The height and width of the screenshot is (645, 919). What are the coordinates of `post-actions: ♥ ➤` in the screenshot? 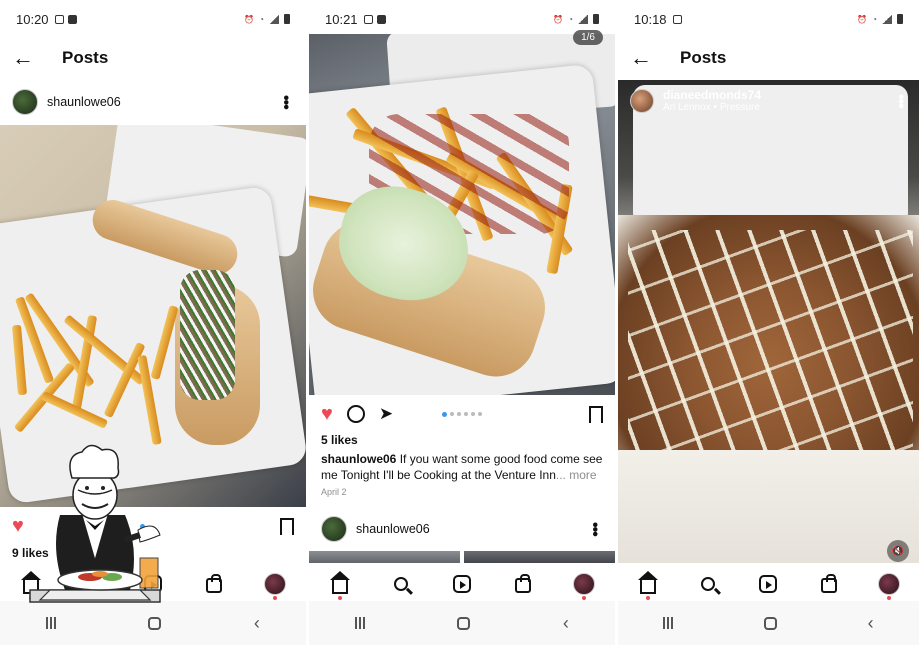 It's located at (462, 414).